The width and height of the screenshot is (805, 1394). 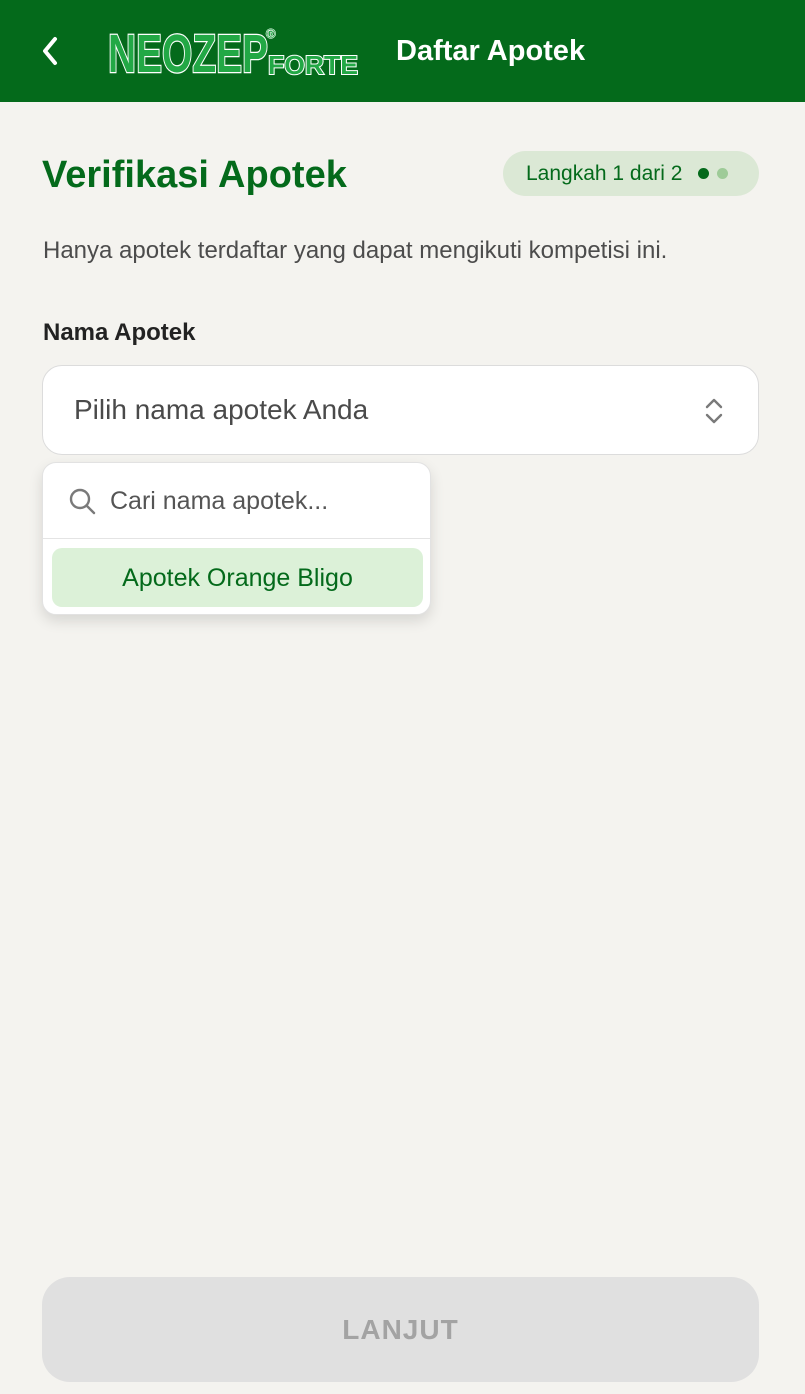 I want to click on step-badge: Langkah 1 dari 2, so click(x=631, y=173).